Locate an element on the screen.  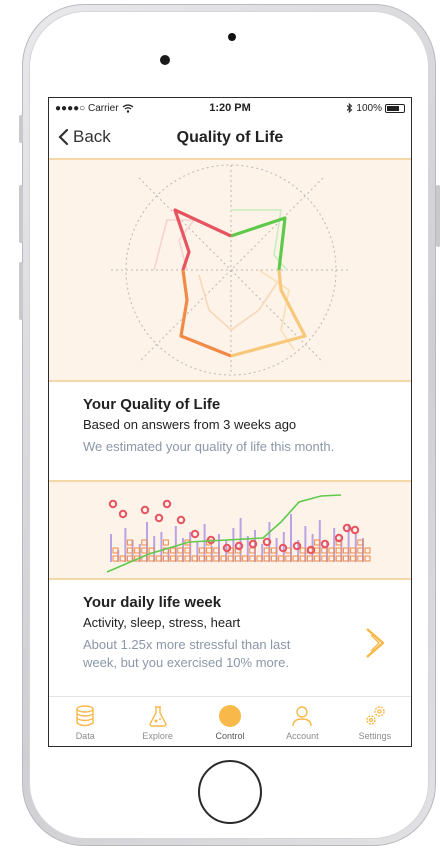
radar-main-shapes is located at coordinates (240, 283).